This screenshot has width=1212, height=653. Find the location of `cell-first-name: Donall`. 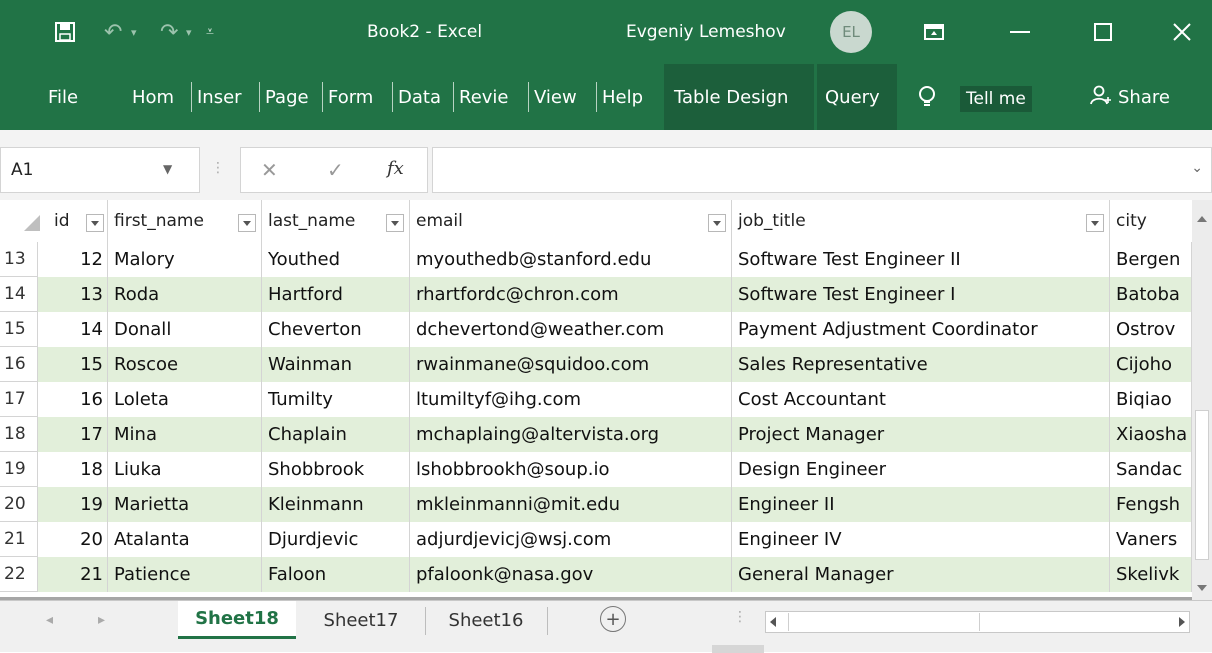

cell-first-name: Donall is located at coordinates (185, 329).